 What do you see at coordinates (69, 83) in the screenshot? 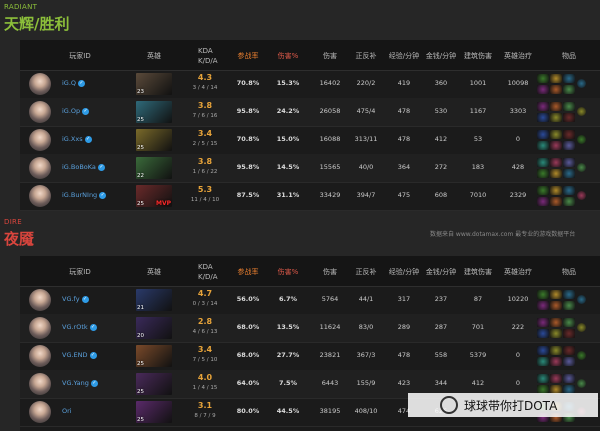
I see `player-name: iG.Q` at bounding box center [69, 83].